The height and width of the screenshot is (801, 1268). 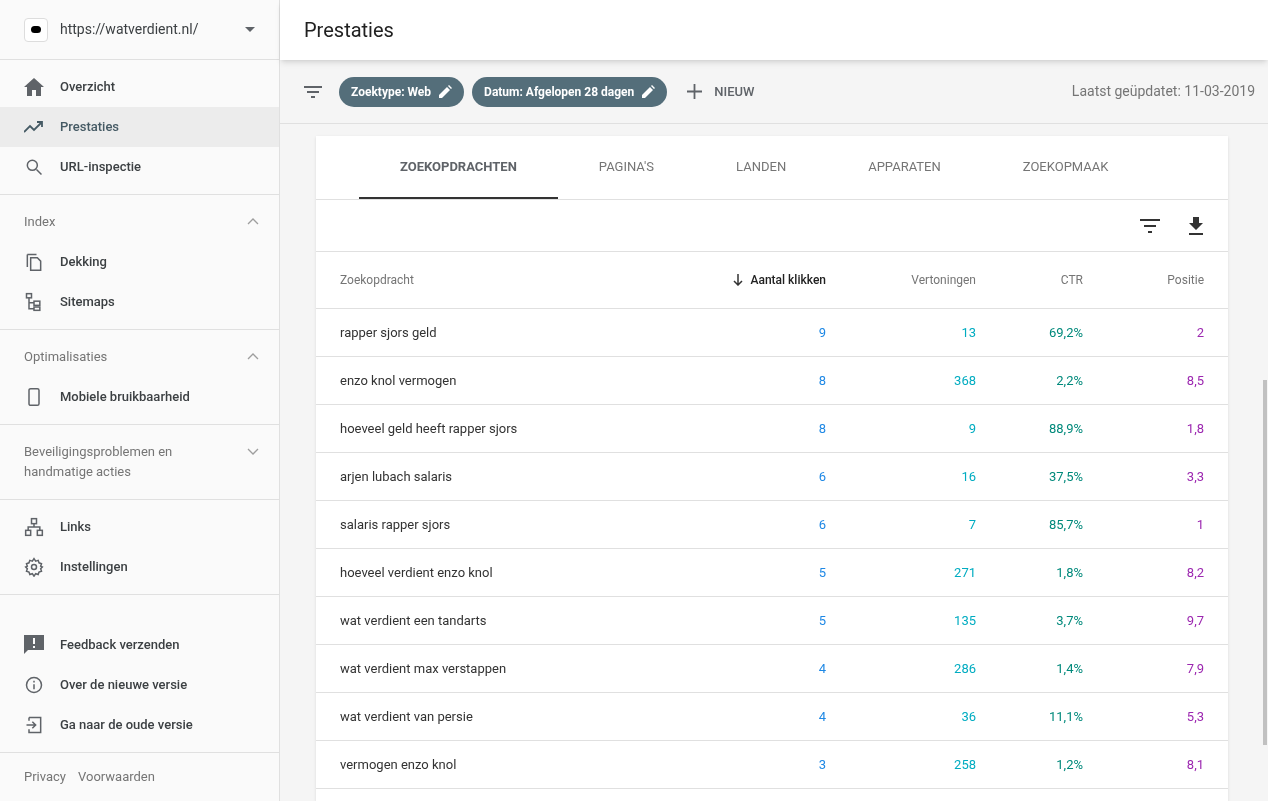 What do you see at coordinates (129, 29) in the screenshot?
I see `site-selector: https://watverdient.nl/` at bounding box center [129, 29].